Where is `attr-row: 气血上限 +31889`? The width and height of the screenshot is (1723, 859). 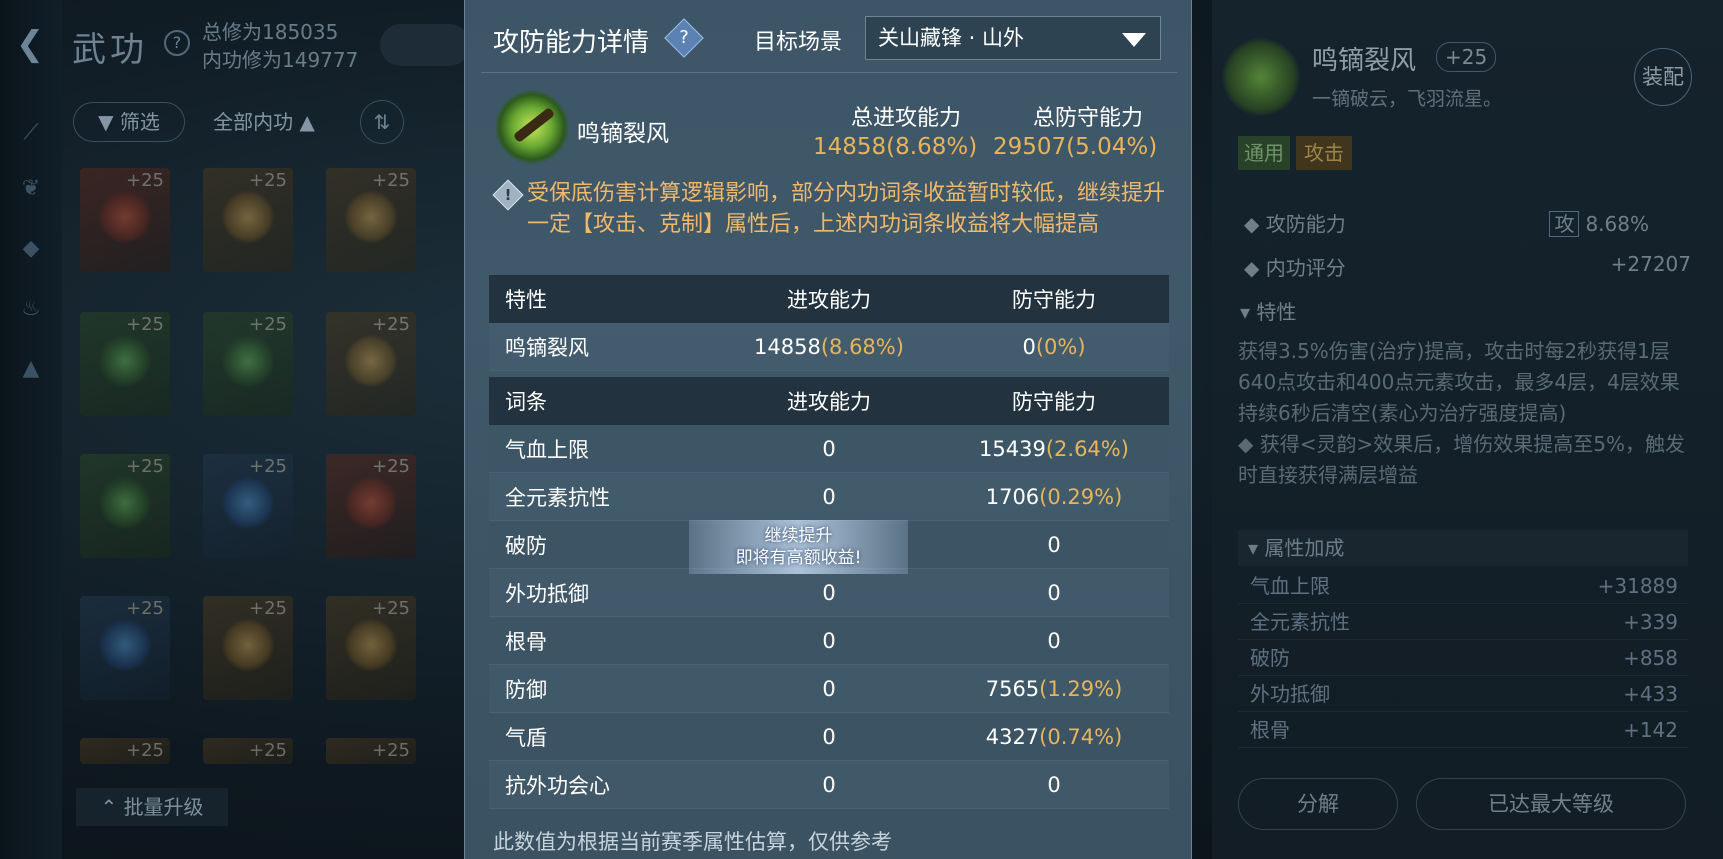
attr-row: 气血上限 +31889 is located at coordinates (1463, 586).